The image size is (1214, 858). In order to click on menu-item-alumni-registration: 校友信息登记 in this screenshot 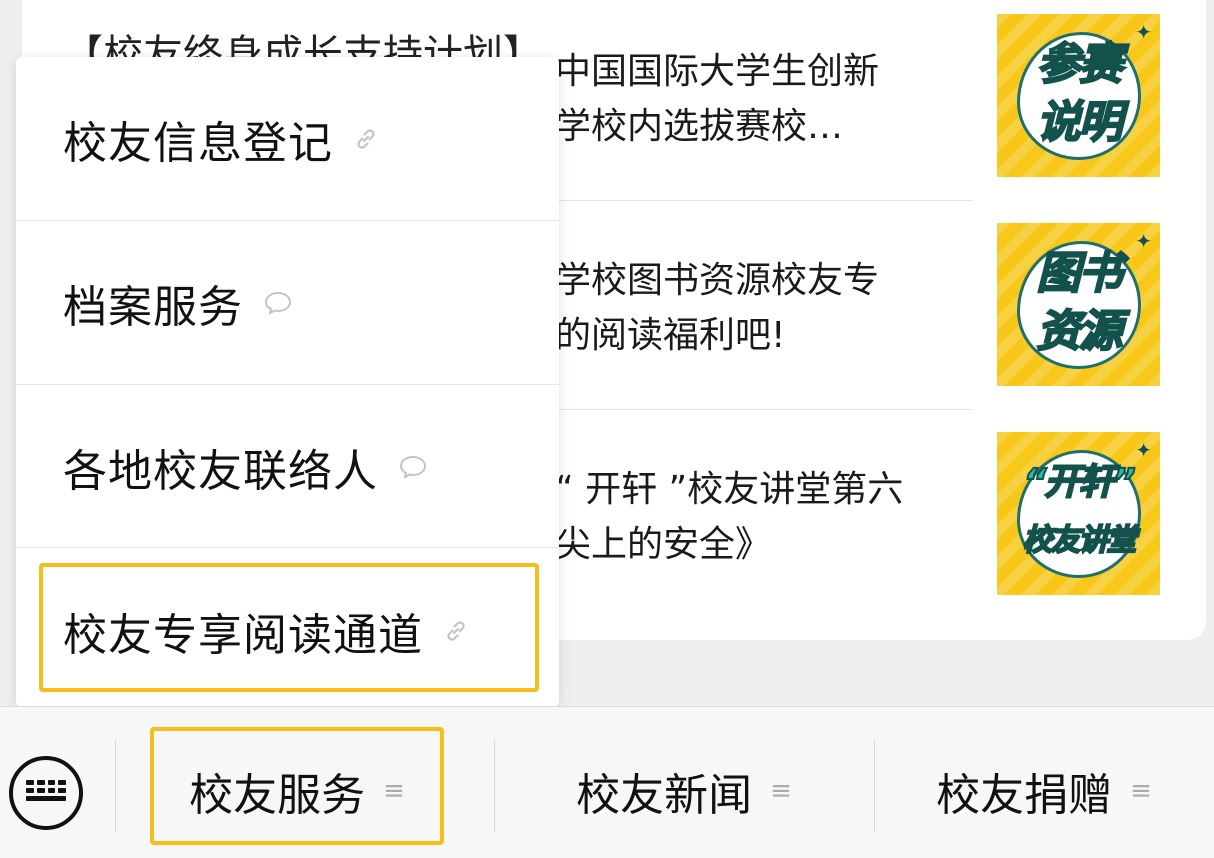, I will do `click(287, 139)`.